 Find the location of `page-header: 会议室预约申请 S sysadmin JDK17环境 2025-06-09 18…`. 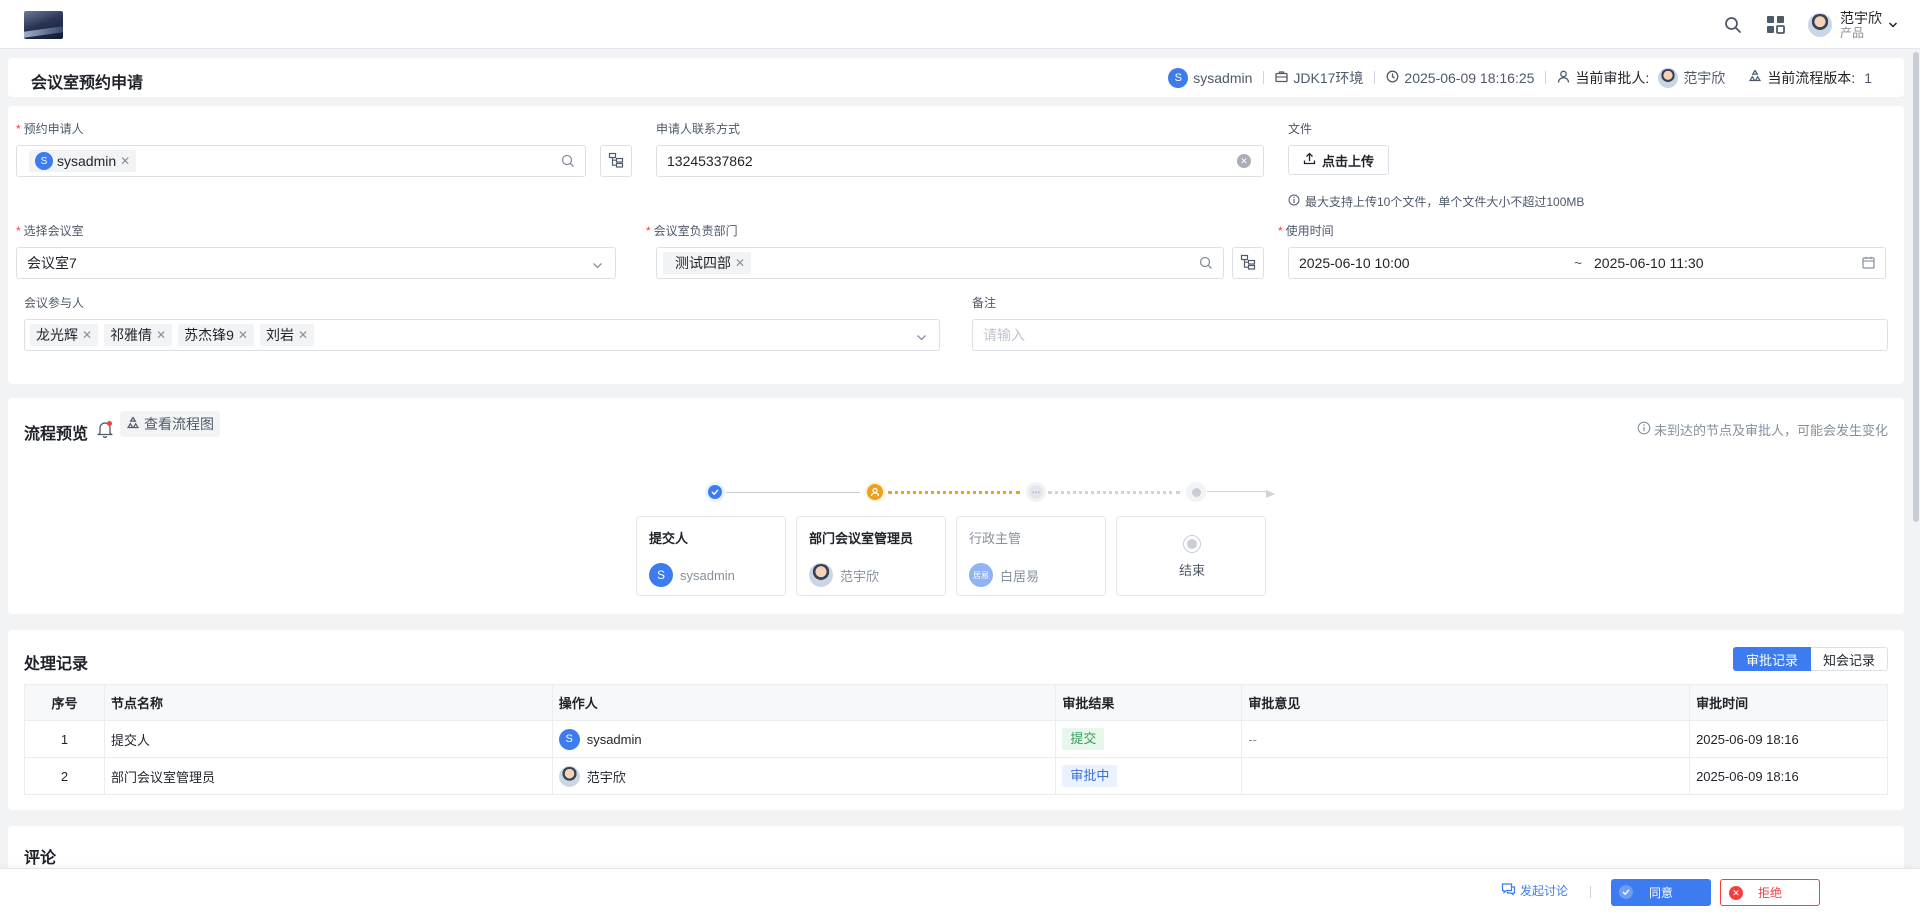

page-header: 会议室预约申请 S sysadmin JDK17环境 2025-06-09 18… is located at coordinates (956, 77).